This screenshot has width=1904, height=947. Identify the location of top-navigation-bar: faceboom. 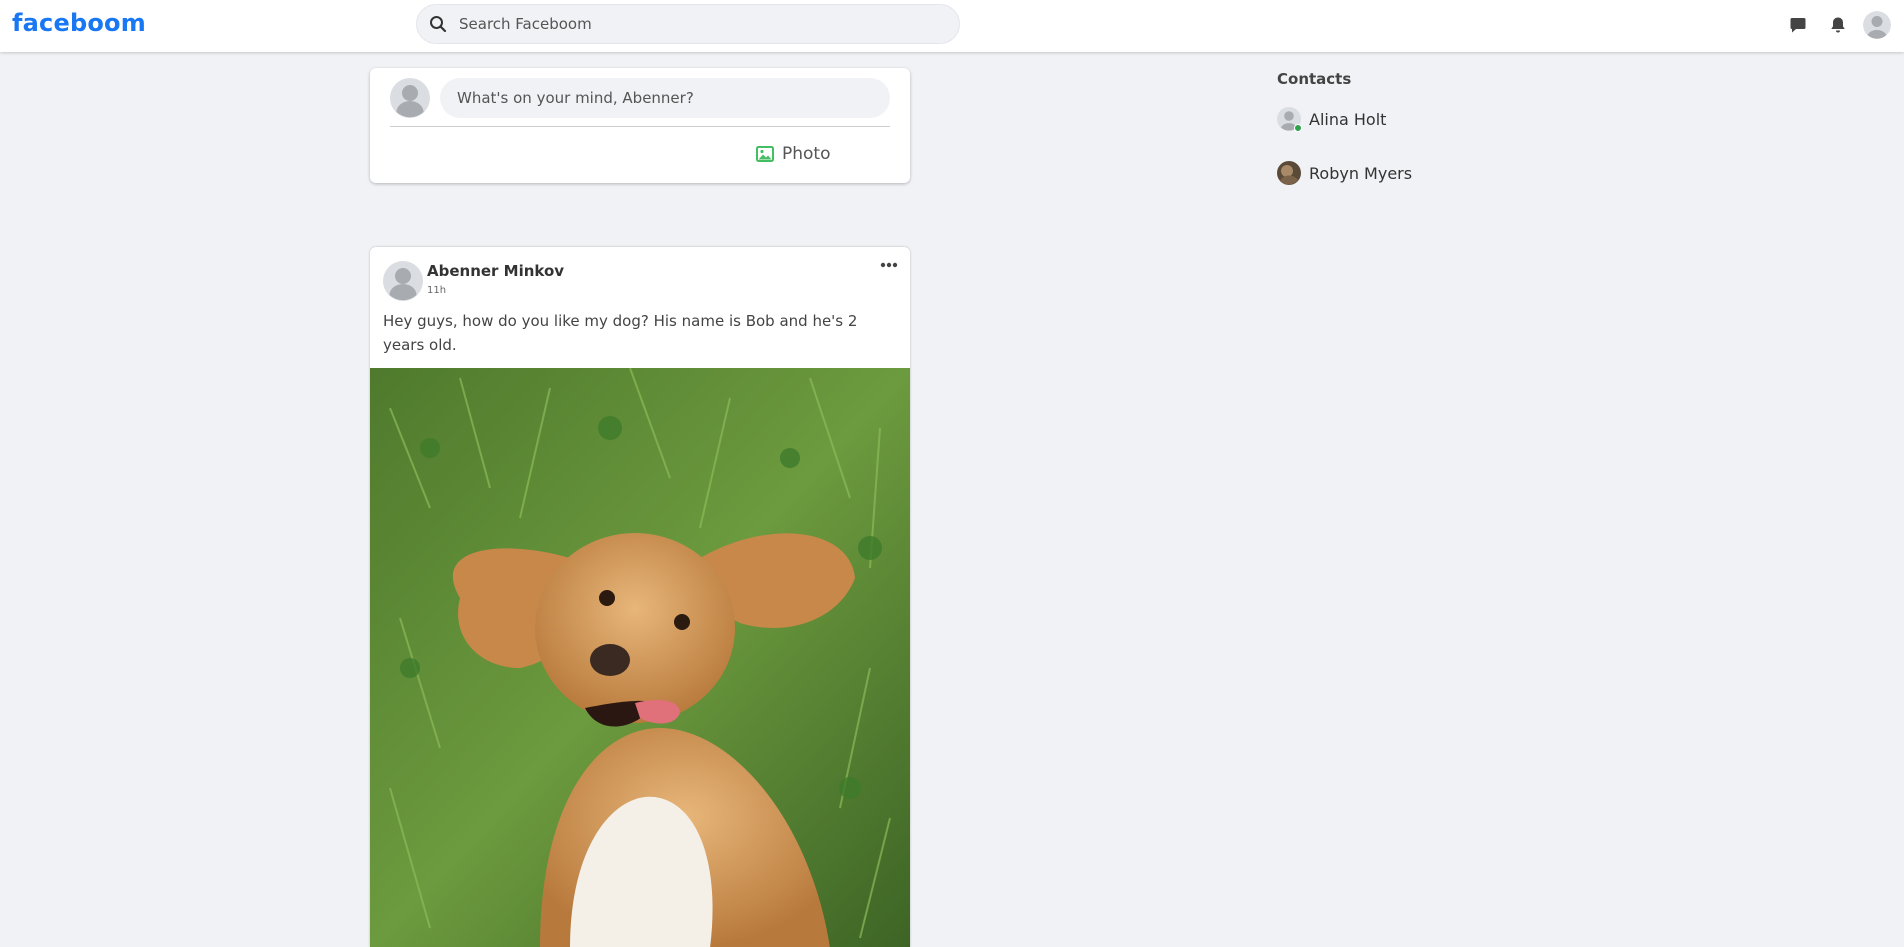
(952, 26).